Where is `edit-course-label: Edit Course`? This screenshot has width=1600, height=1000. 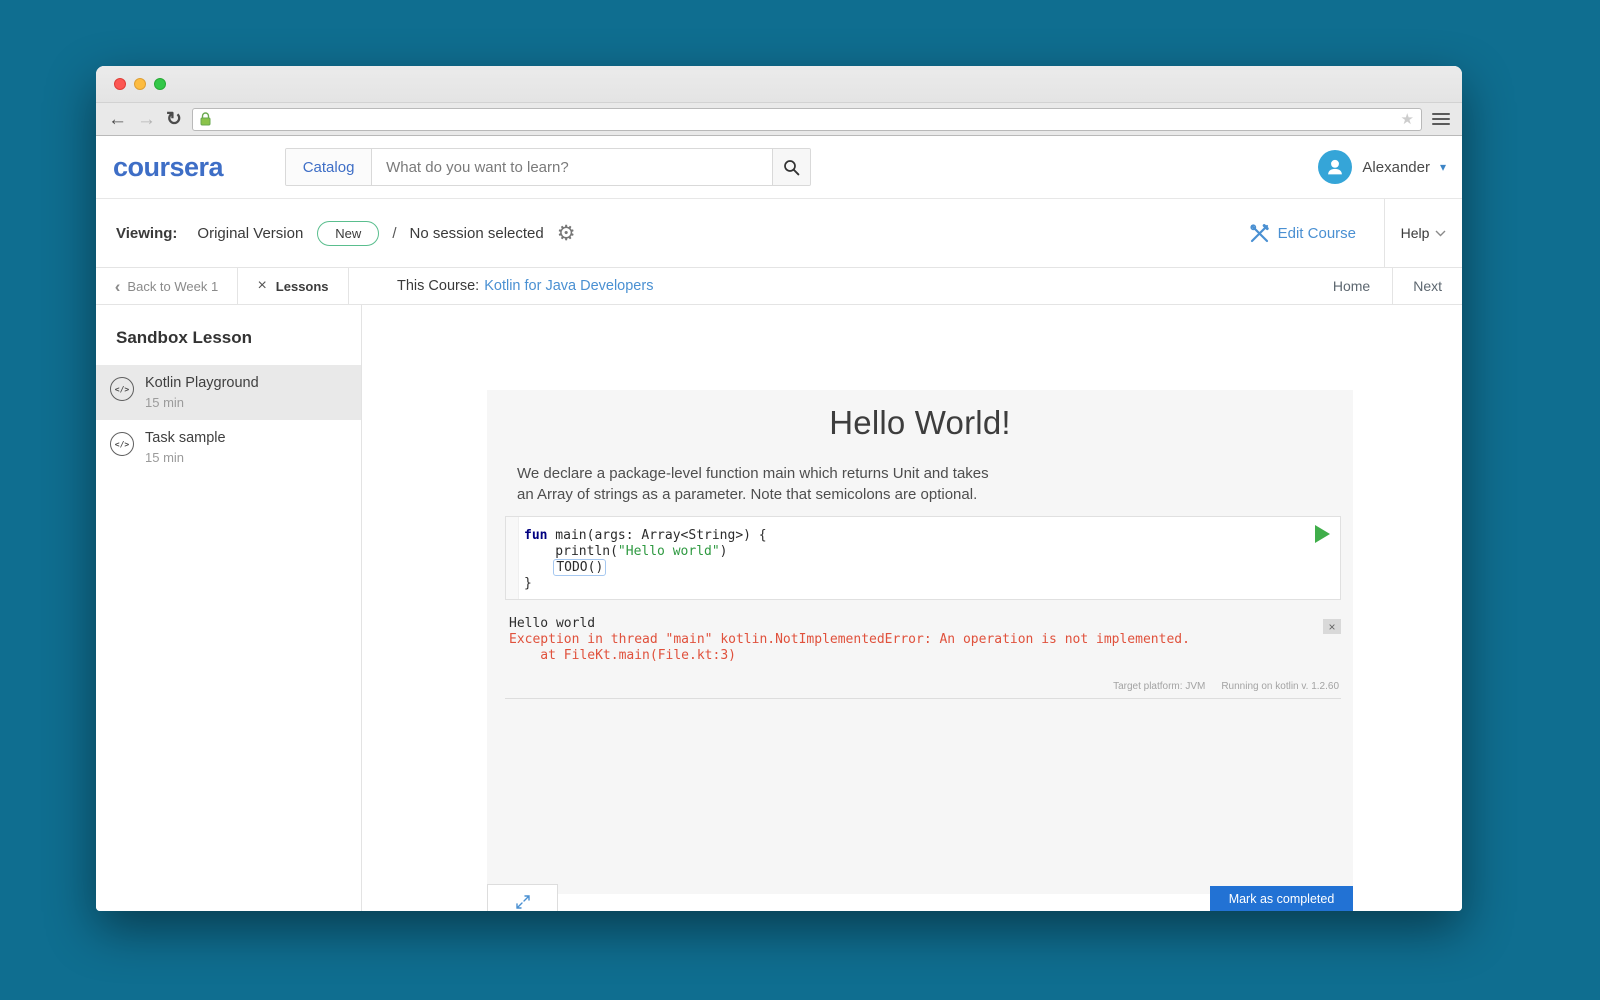 edit-course-label: Edit Course is located at coordinates (1316, 233).